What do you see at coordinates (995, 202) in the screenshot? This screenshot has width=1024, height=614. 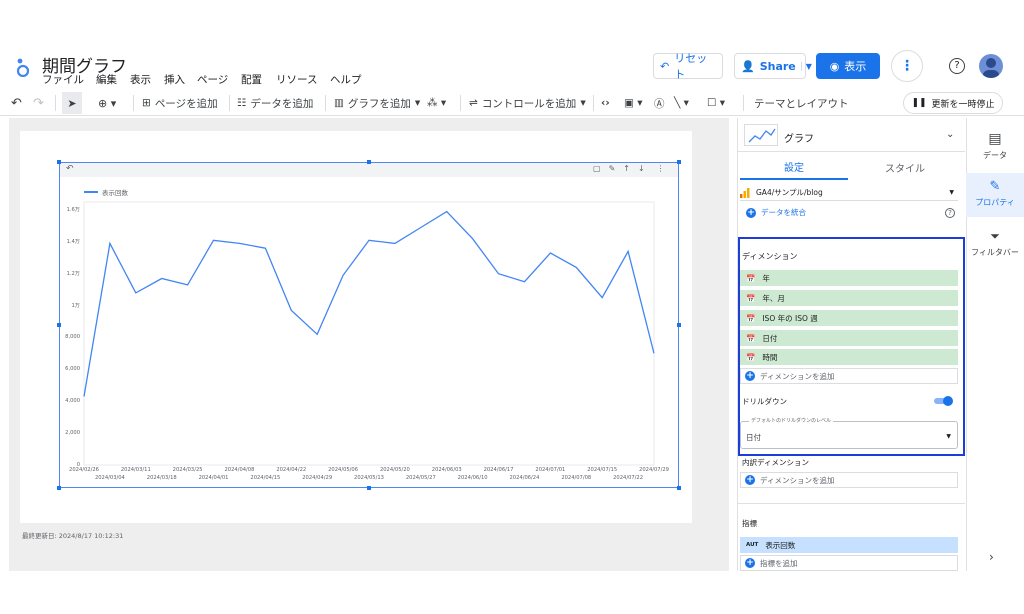 I see `rail-properties-label: プロパティ` at bounding box center [995, 202].